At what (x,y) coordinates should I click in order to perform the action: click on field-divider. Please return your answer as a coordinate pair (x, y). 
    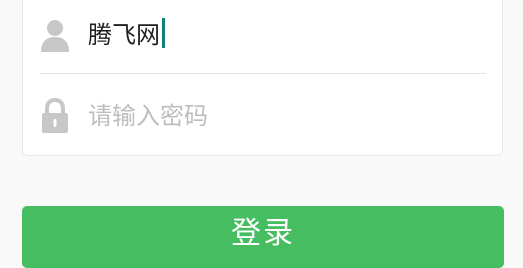
    Looking at the image, I should click on (263, 73).